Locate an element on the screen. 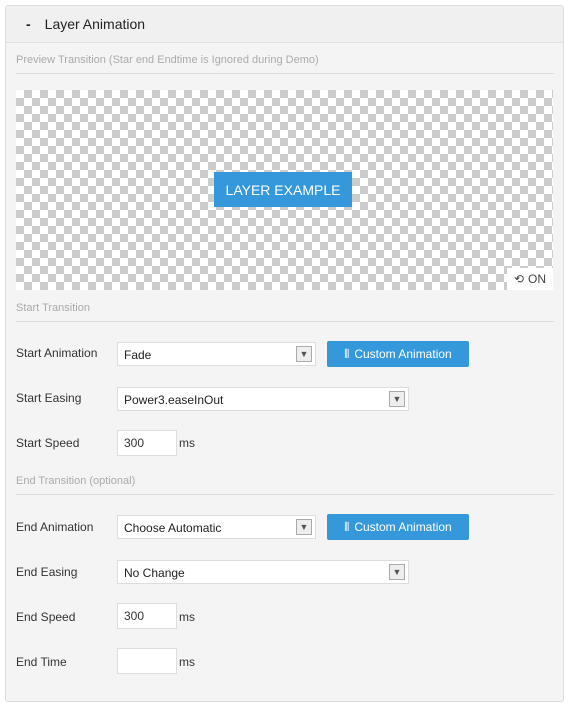 The height and width of the screenshot is (709, 569). start-easing-label: Start Easing is located at coordinates (49, 398).